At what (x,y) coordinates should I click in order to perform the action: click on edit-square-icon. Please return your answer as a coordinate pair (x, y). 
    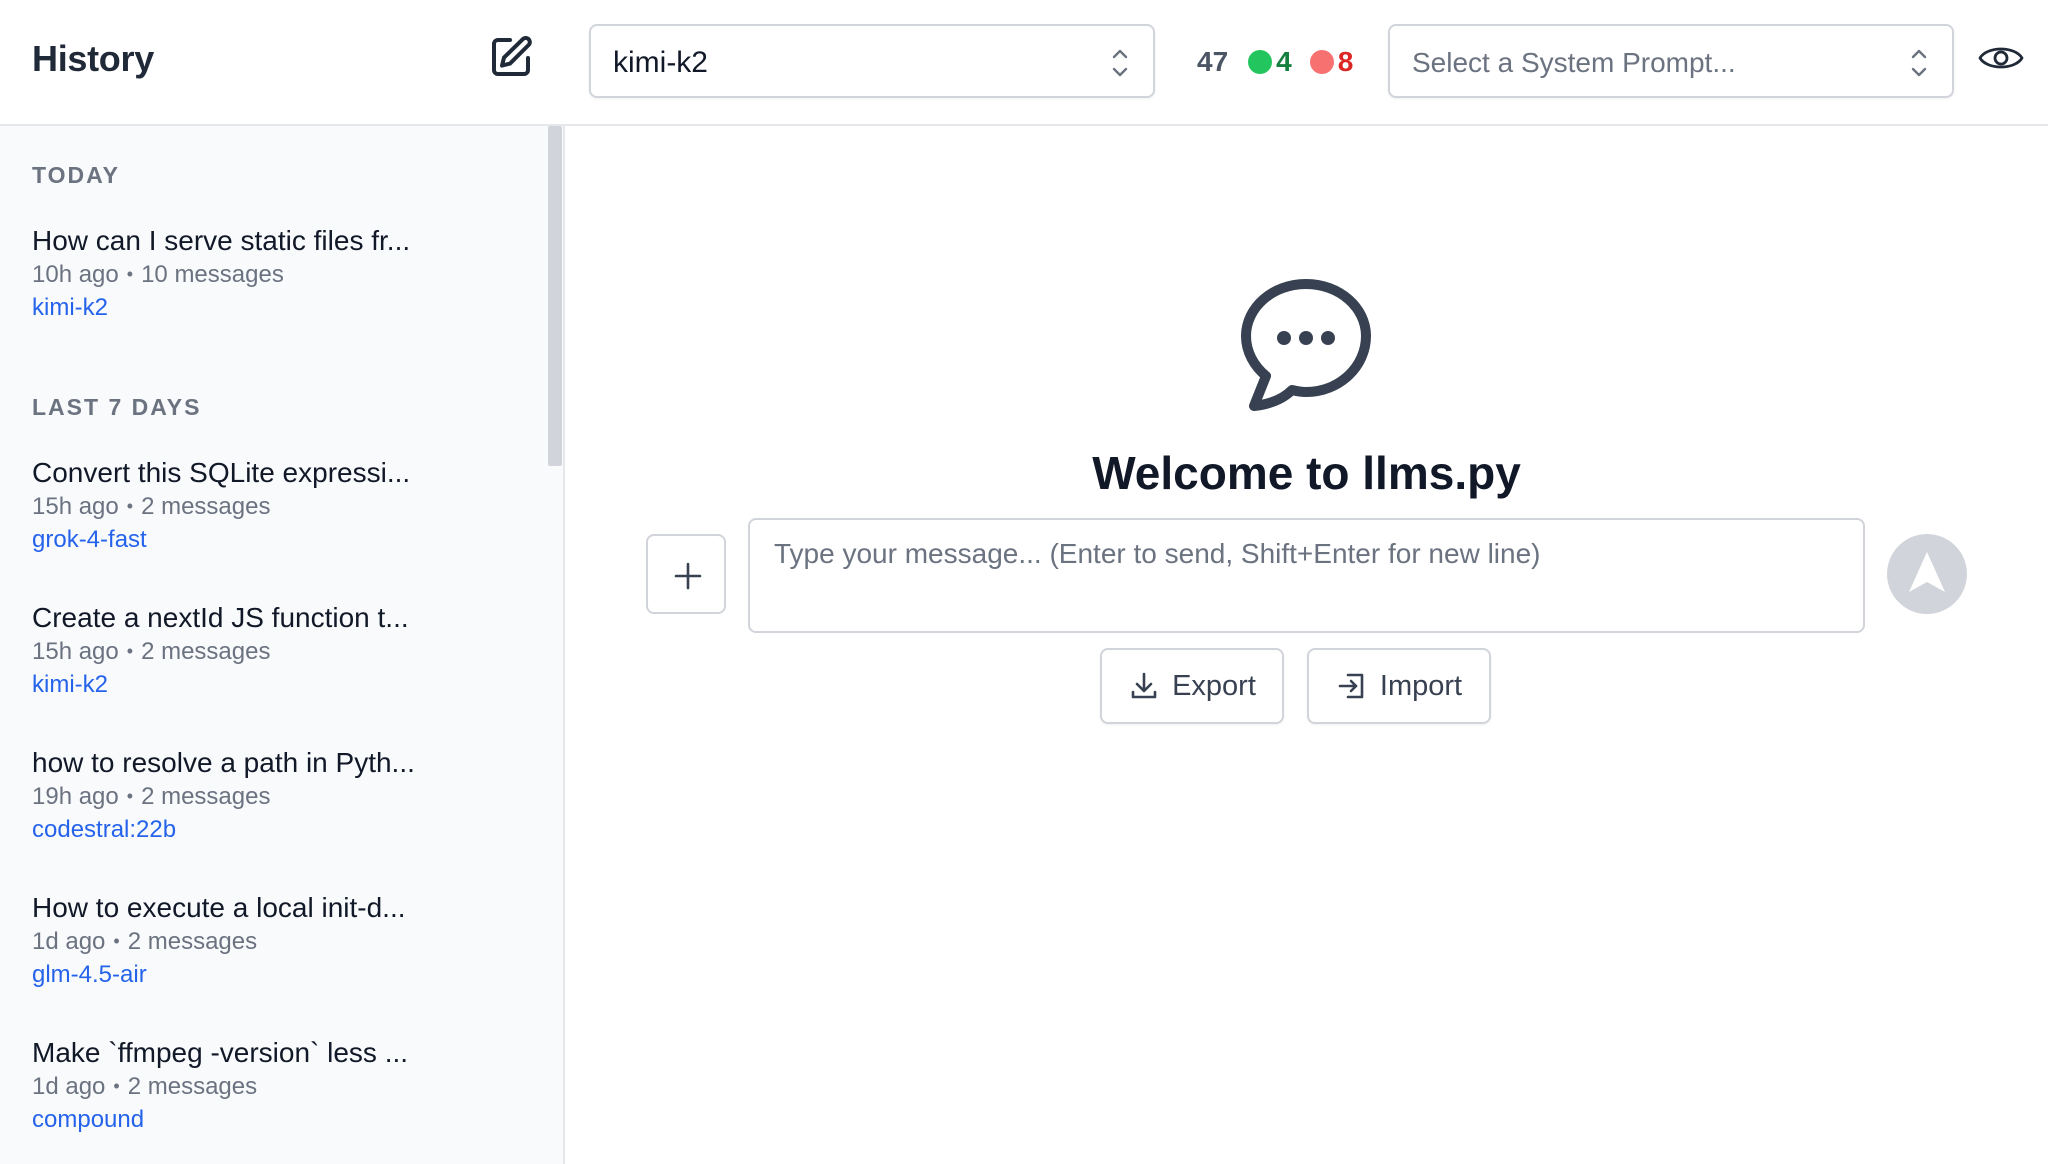
    Looking at the image, I should click on (512, 56).